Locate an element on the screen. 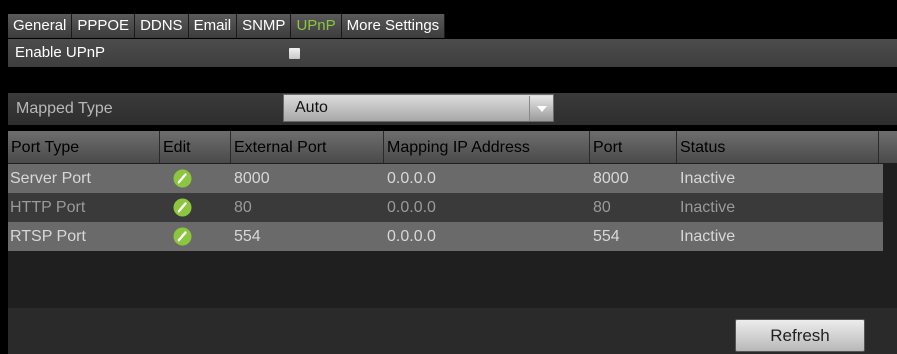 This screenshot has width=897, height=354. cell-port-type: HTTP Port is located at coordinates (48, 207).